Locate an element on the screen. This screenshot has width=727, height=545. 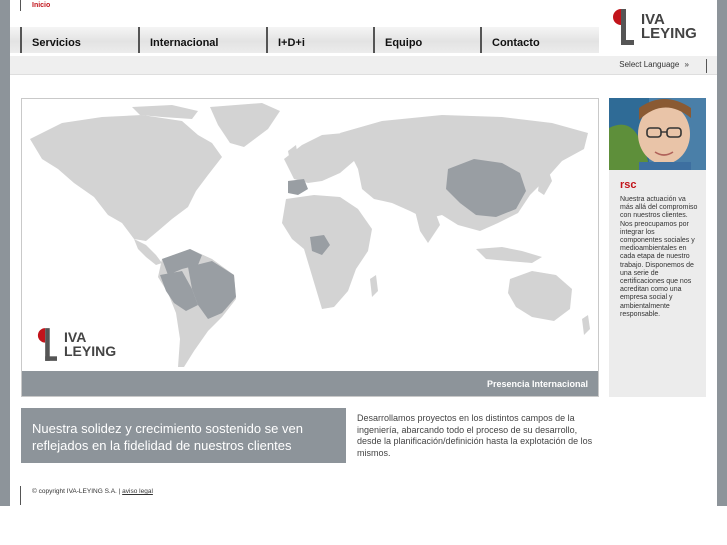
map-land-greenland is located at coordinates (245, 125).